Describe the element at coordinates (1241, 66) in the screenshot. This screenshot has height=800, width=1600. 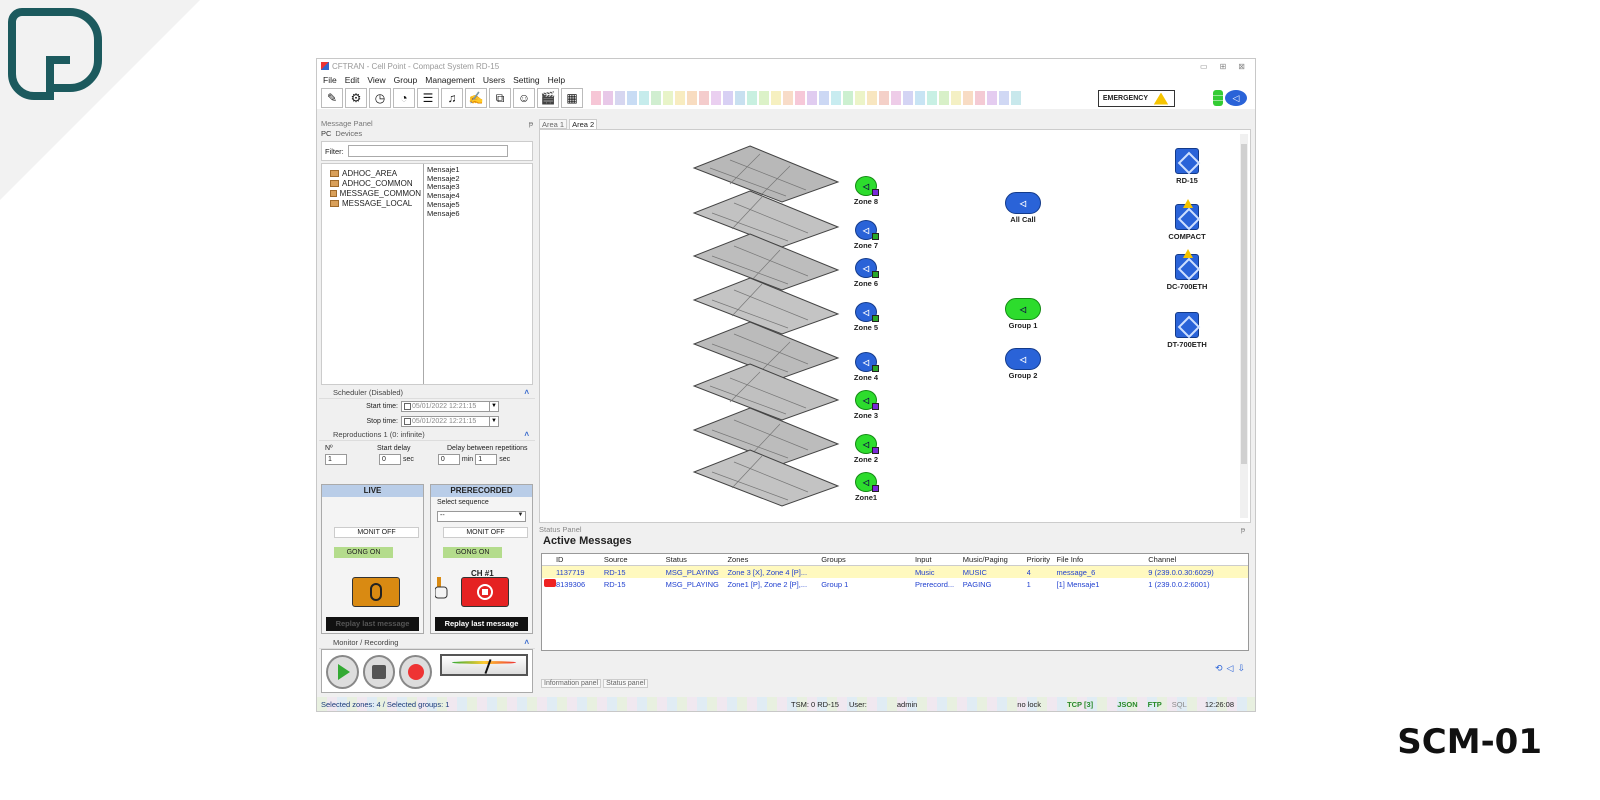
I see `close-button: ⊠` at that location.